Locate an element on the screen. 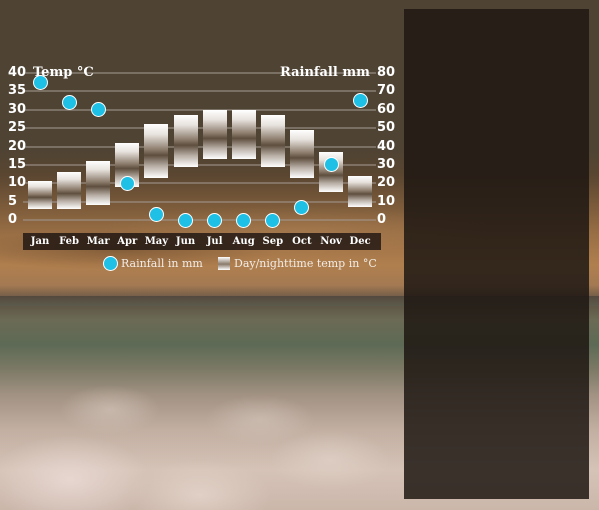 The image size is (599, 510). month-label: Mar is located at coordinates (98, 241).